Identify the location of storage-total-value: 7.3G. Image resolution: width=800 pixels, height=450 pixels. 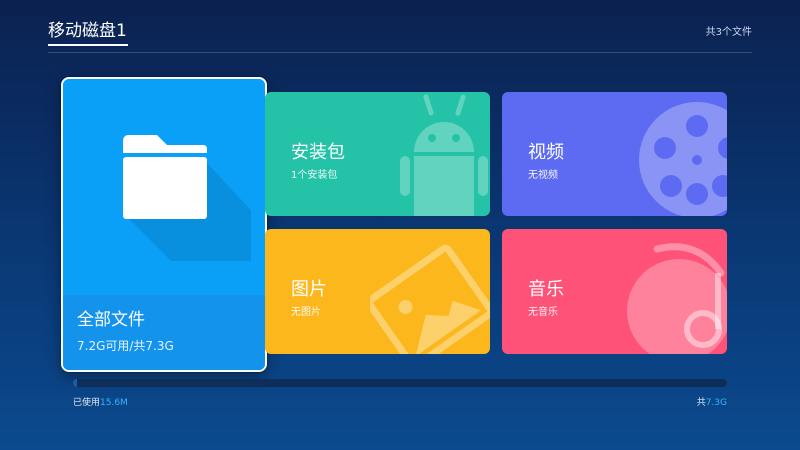
(716, 403).